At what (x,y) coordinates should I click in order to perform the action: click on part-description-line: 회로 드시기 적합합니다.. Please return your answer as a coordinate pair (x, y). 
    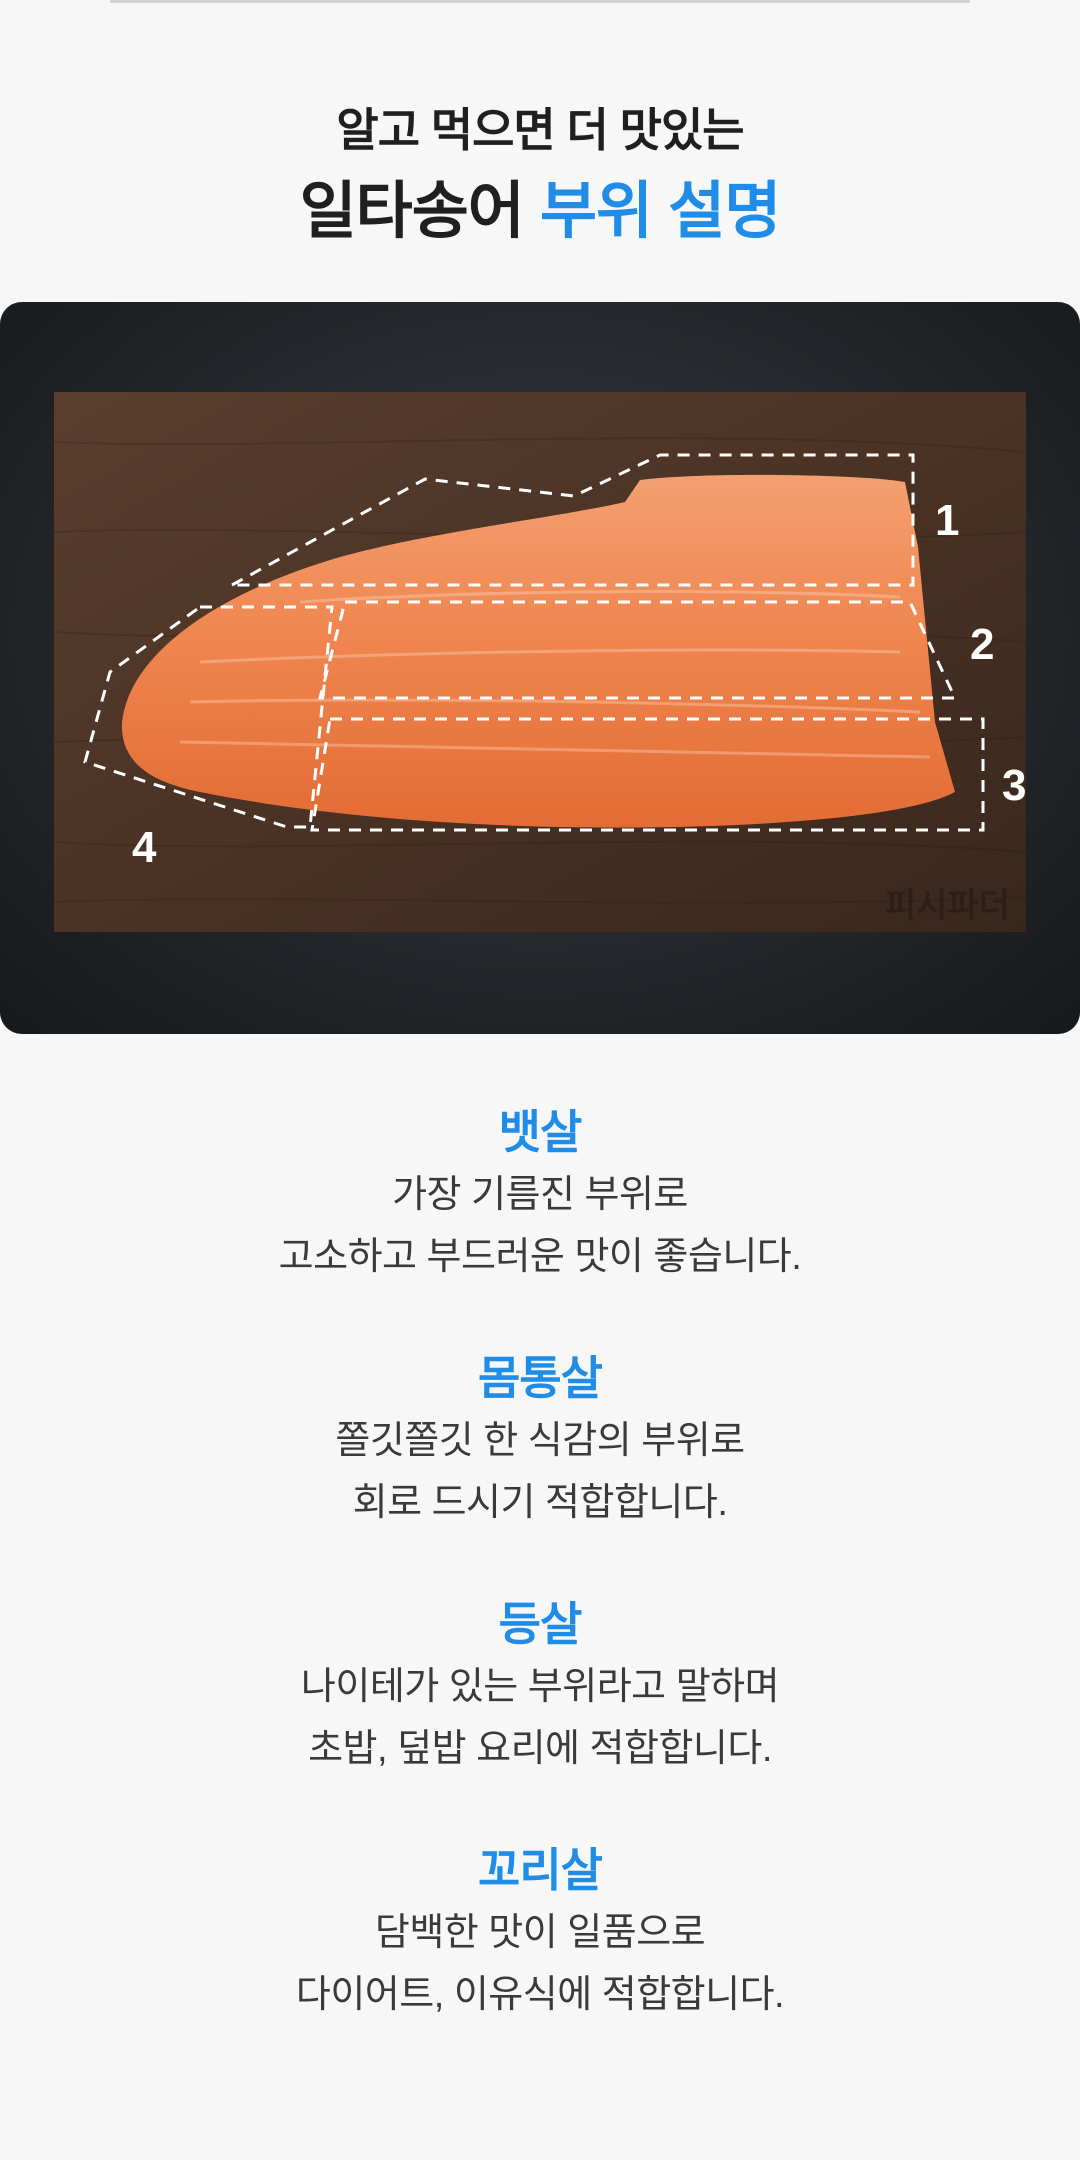
    Looking at the image, I should click on (540, 1503).